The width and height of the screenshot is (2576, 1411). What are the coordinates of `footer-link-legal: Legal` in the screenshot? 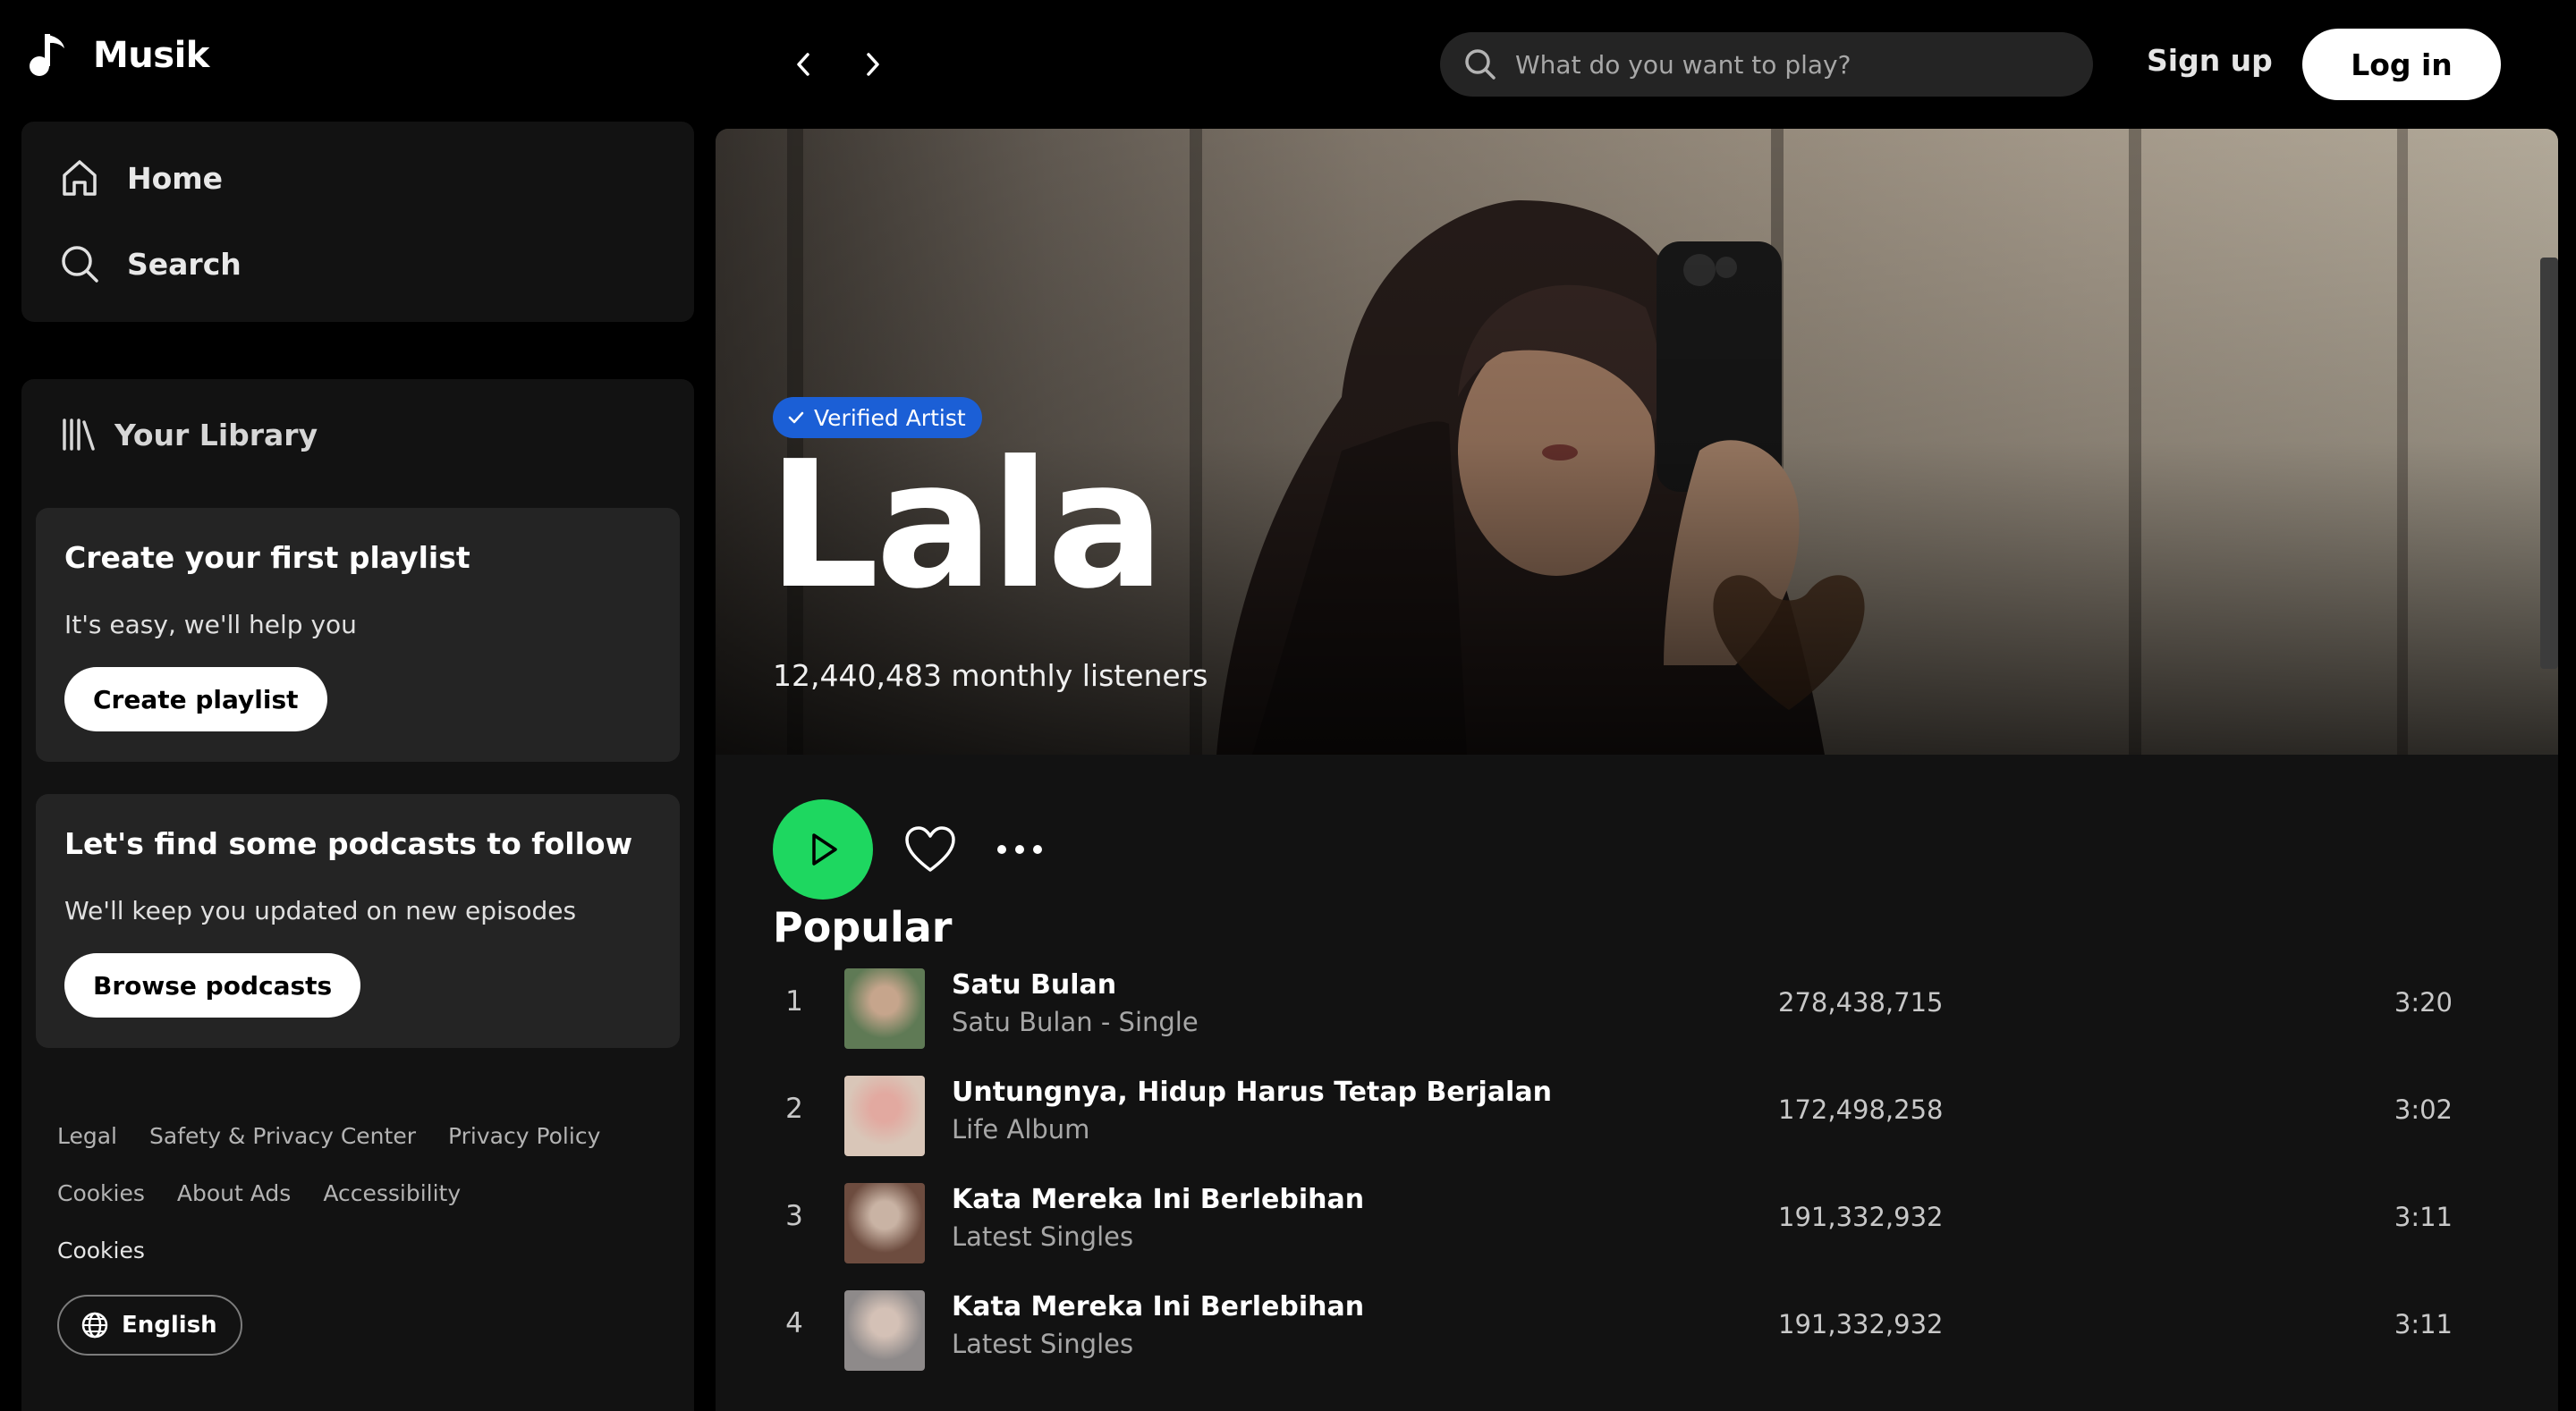 It's located at (87, 1136).